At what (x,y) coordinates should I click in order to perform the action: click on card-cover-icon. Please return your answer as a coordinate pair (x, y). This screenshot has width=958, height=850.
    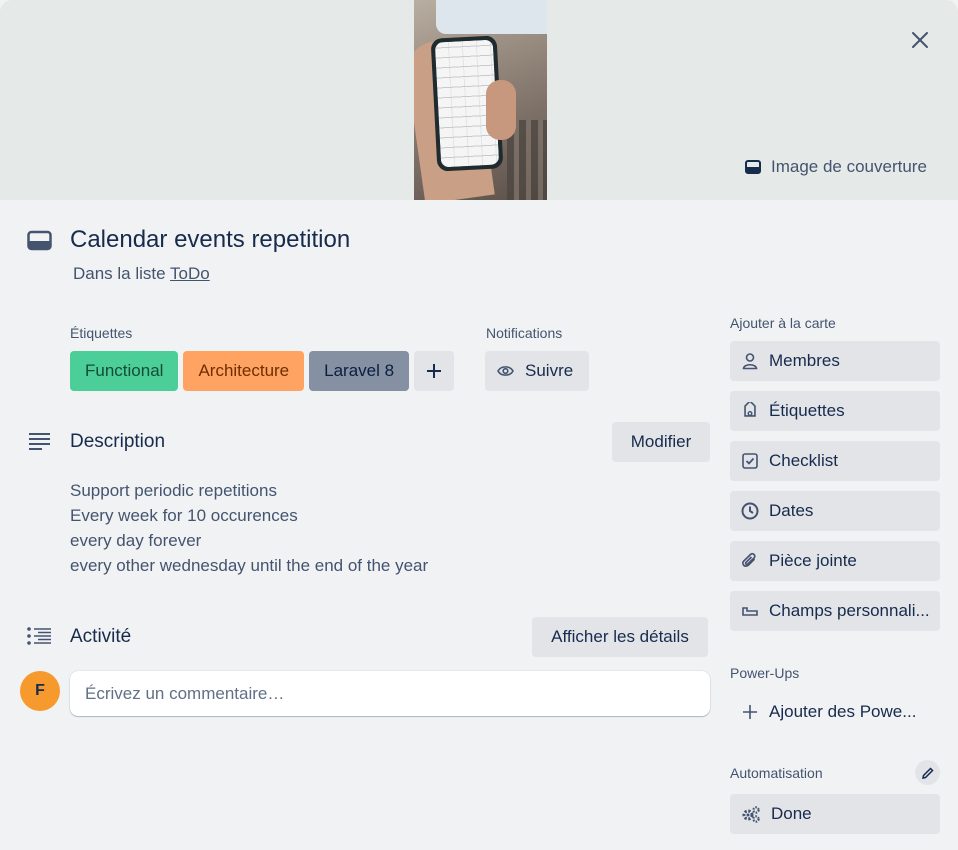
    Looking at the image, I should click on (753, 167).